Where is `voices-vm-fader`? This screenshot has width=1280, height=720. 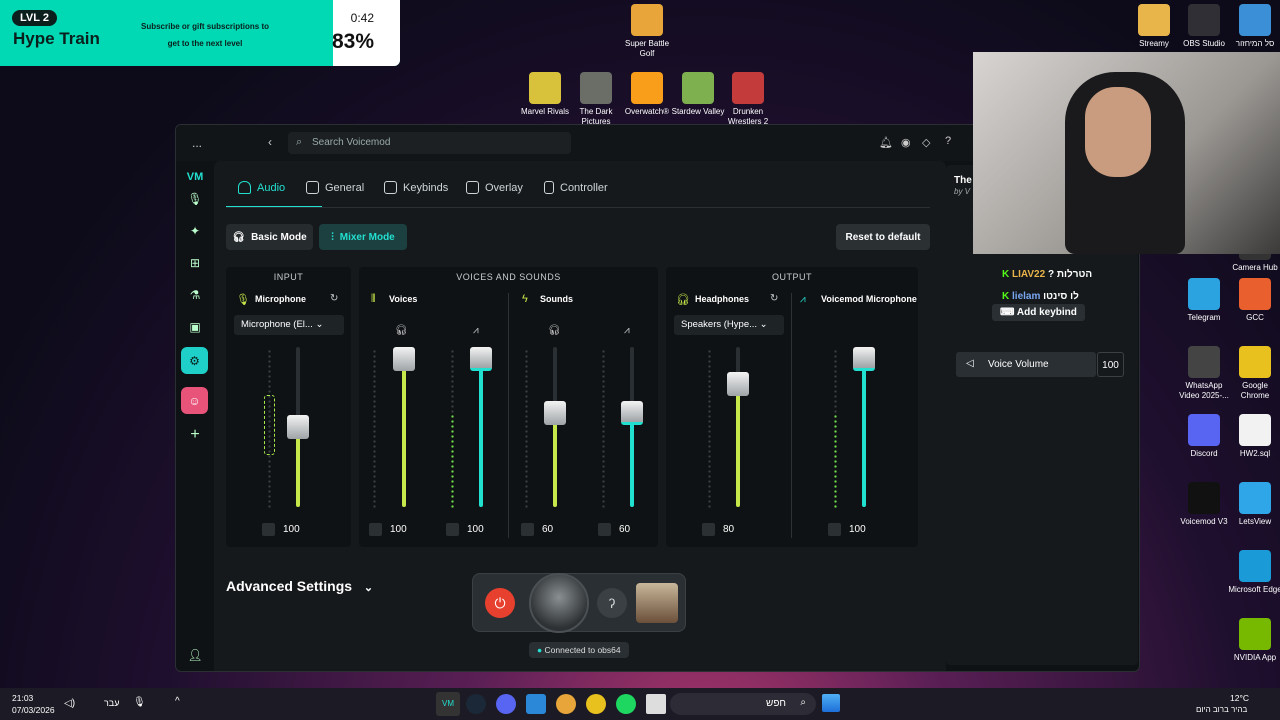
voices-vm-fader is located at coordinates (481, 427).